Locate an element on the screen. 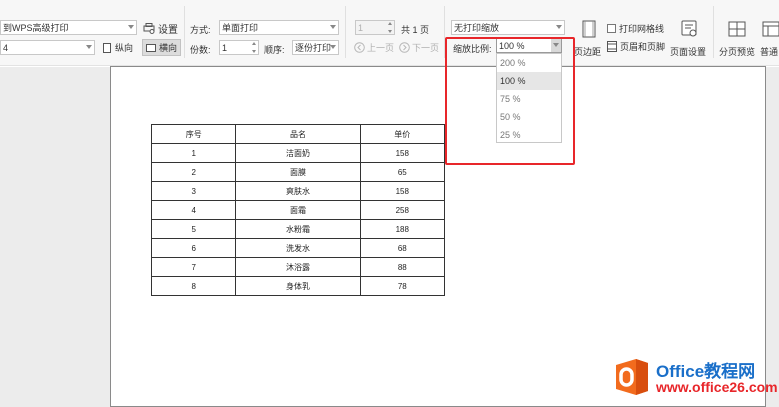 The image size is (779, 407). table-cell: 188 is located at coordinates (402, 229).